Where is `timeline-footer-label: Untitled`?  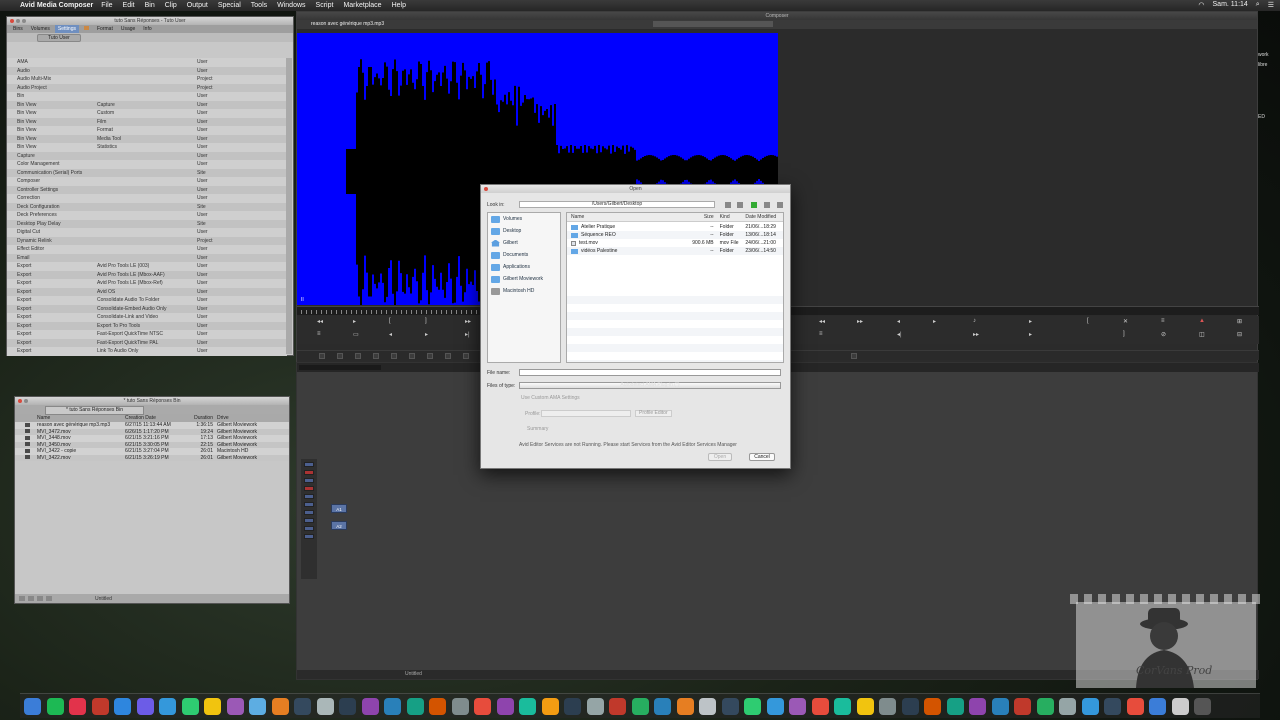
timeline-footer-label: Untitled is located at coordinates (413, 674).